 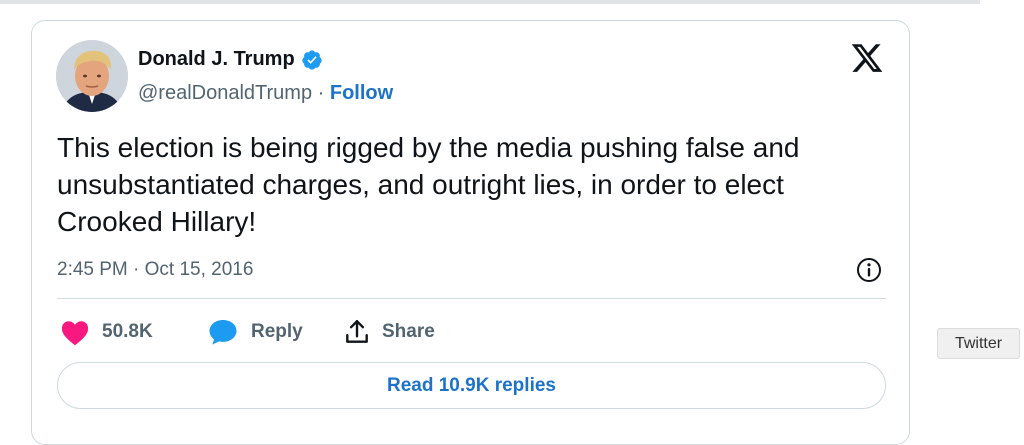 What do you see at coordinates (361, 93) in the screenshot?
I see `follow-link: Follow` at bounding box center [361, 93].